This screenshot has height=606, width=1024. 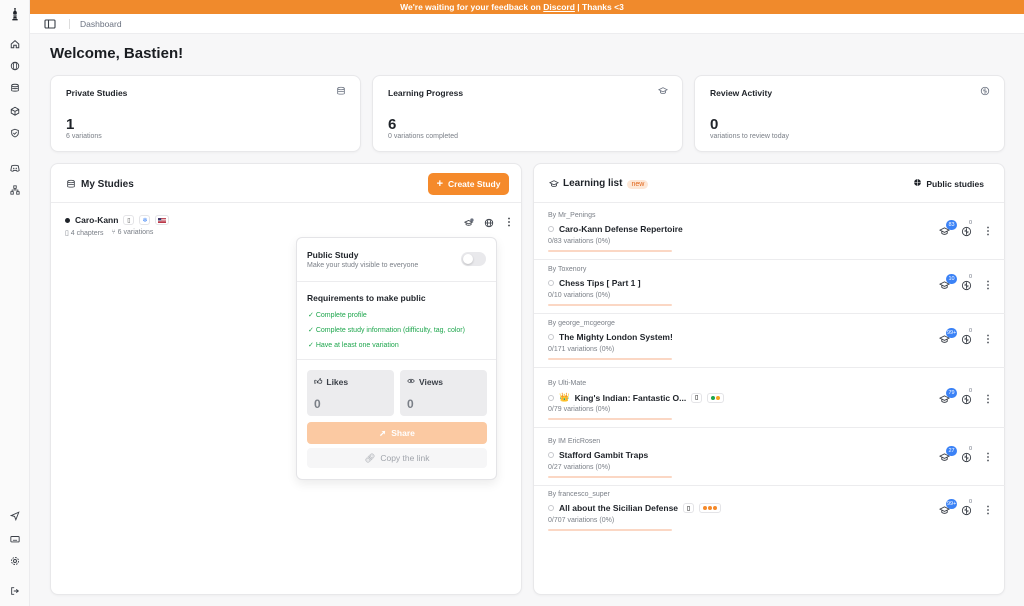 What do you see at coordinates (15, 516) in the screenshot?
I see `send-icon` at bounding box center [15, 516].